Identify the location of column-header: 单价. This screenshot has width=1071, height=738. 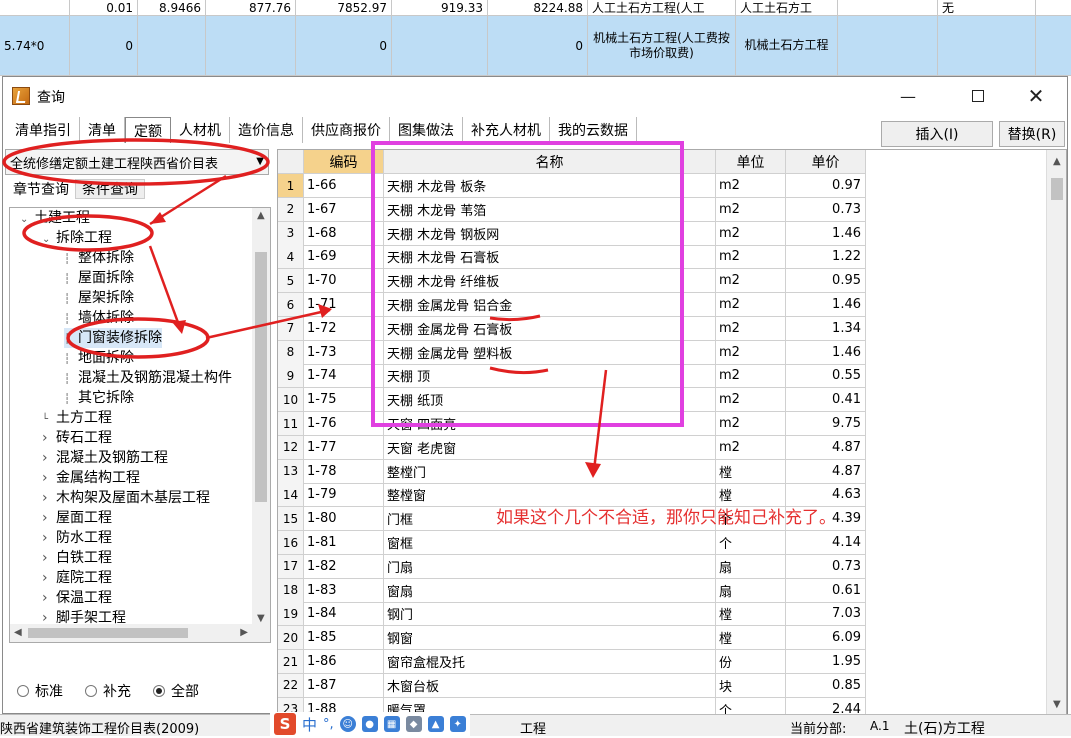
(826, 162).